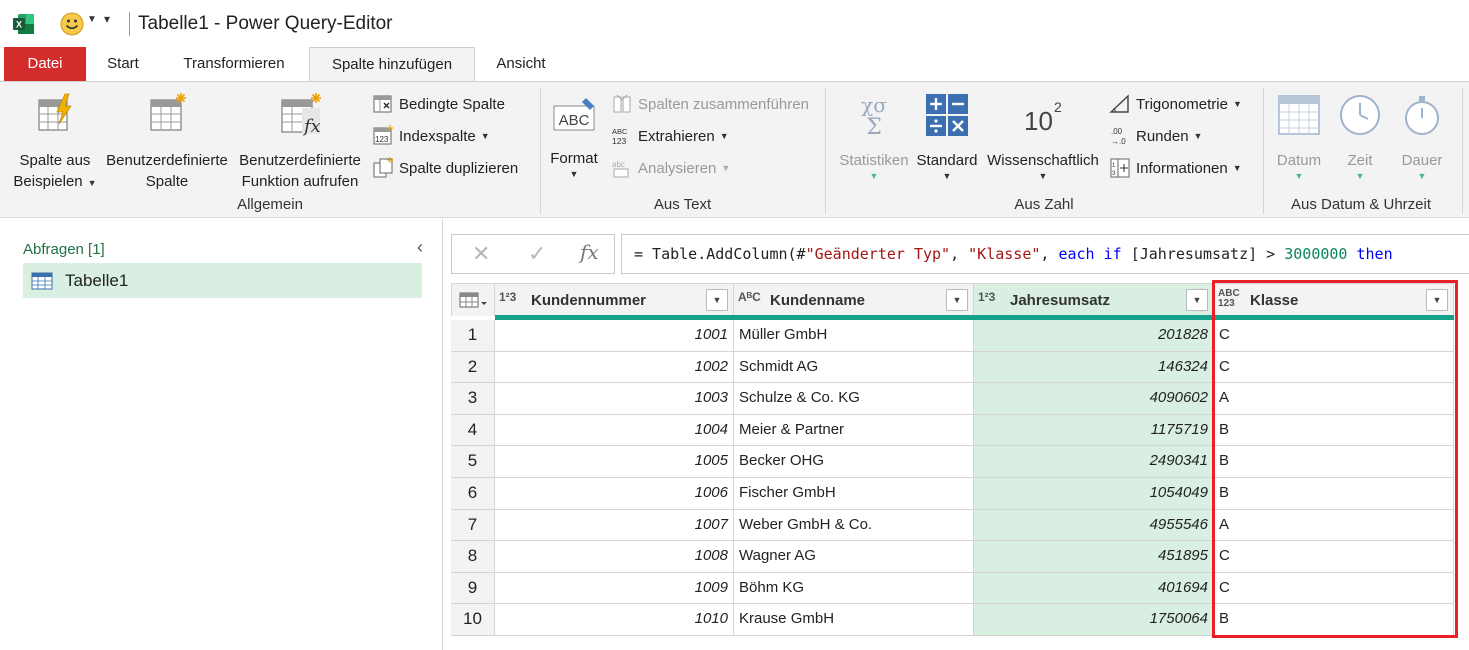  I want to click on tab-ansicht: Ansicht, so click(521, 64).